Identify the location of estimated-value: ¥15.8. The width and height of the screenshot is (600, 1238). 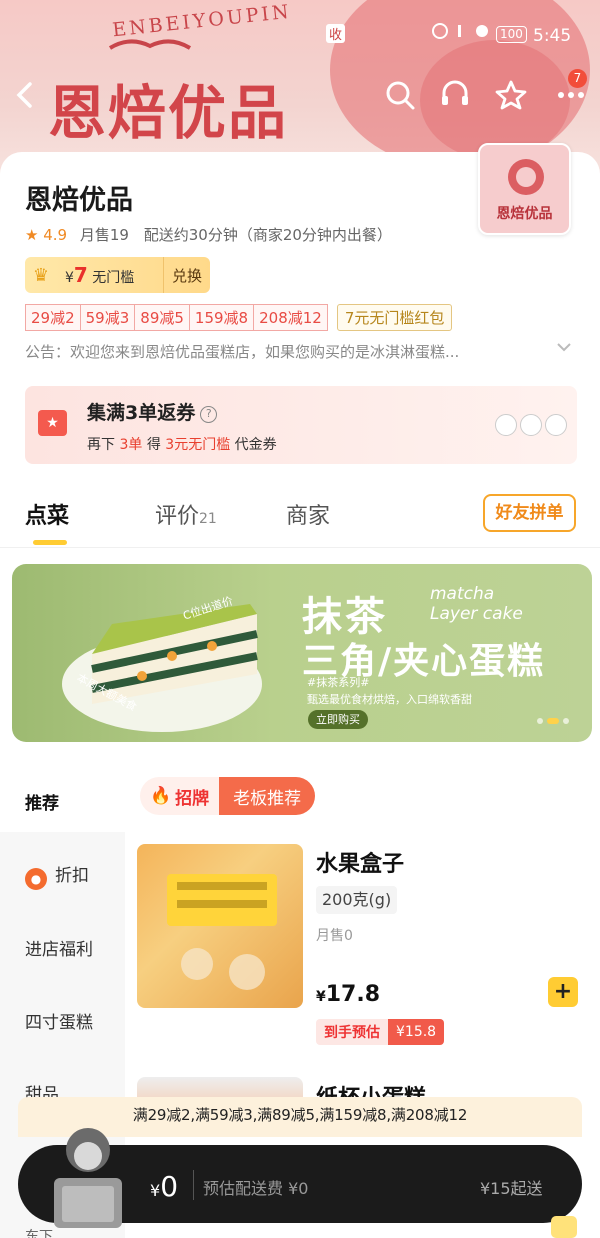
(416, 1032).